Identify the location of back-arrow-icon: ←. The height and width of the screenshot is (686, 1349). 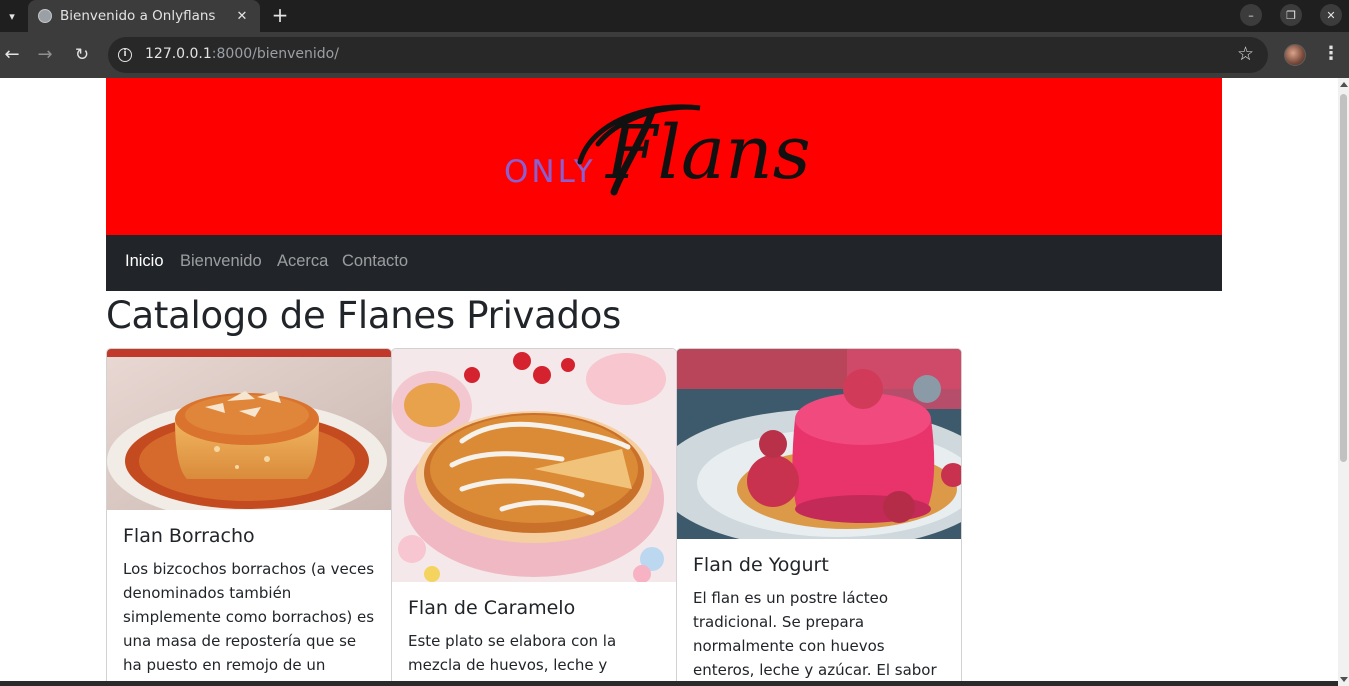
(12, 55).